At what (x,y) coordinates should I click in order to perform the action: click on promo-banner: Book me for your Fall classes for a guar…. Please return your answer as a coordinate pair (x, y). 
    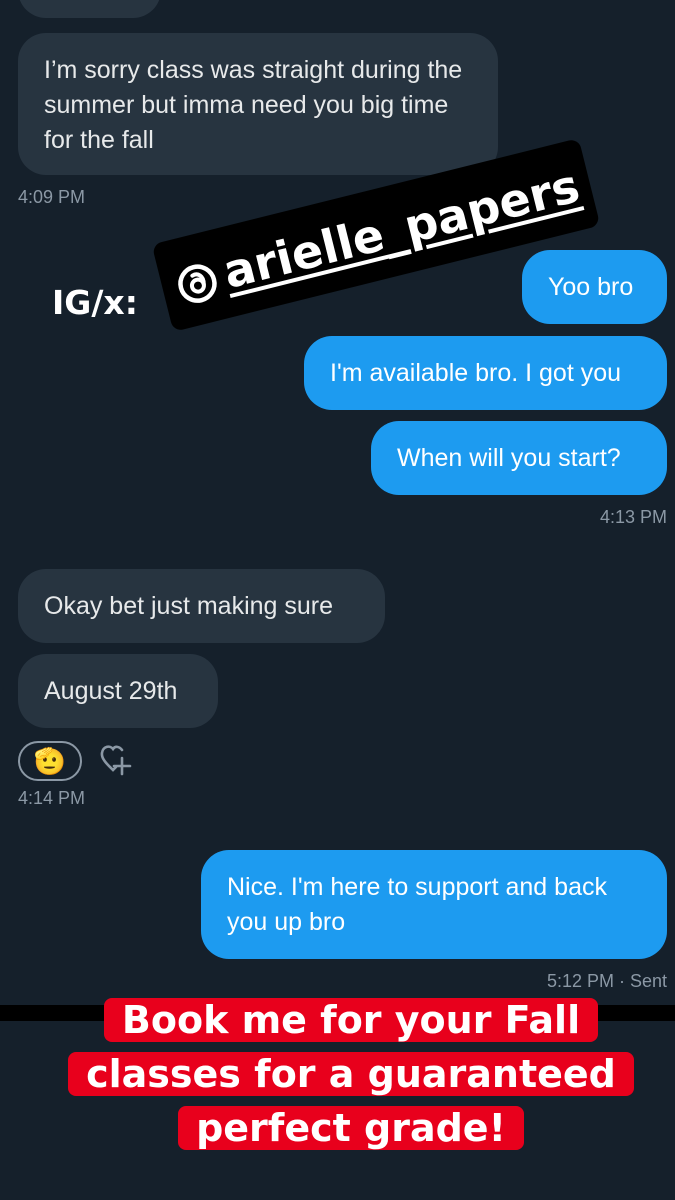
    Looking at the image, I should click on (351, 1074).